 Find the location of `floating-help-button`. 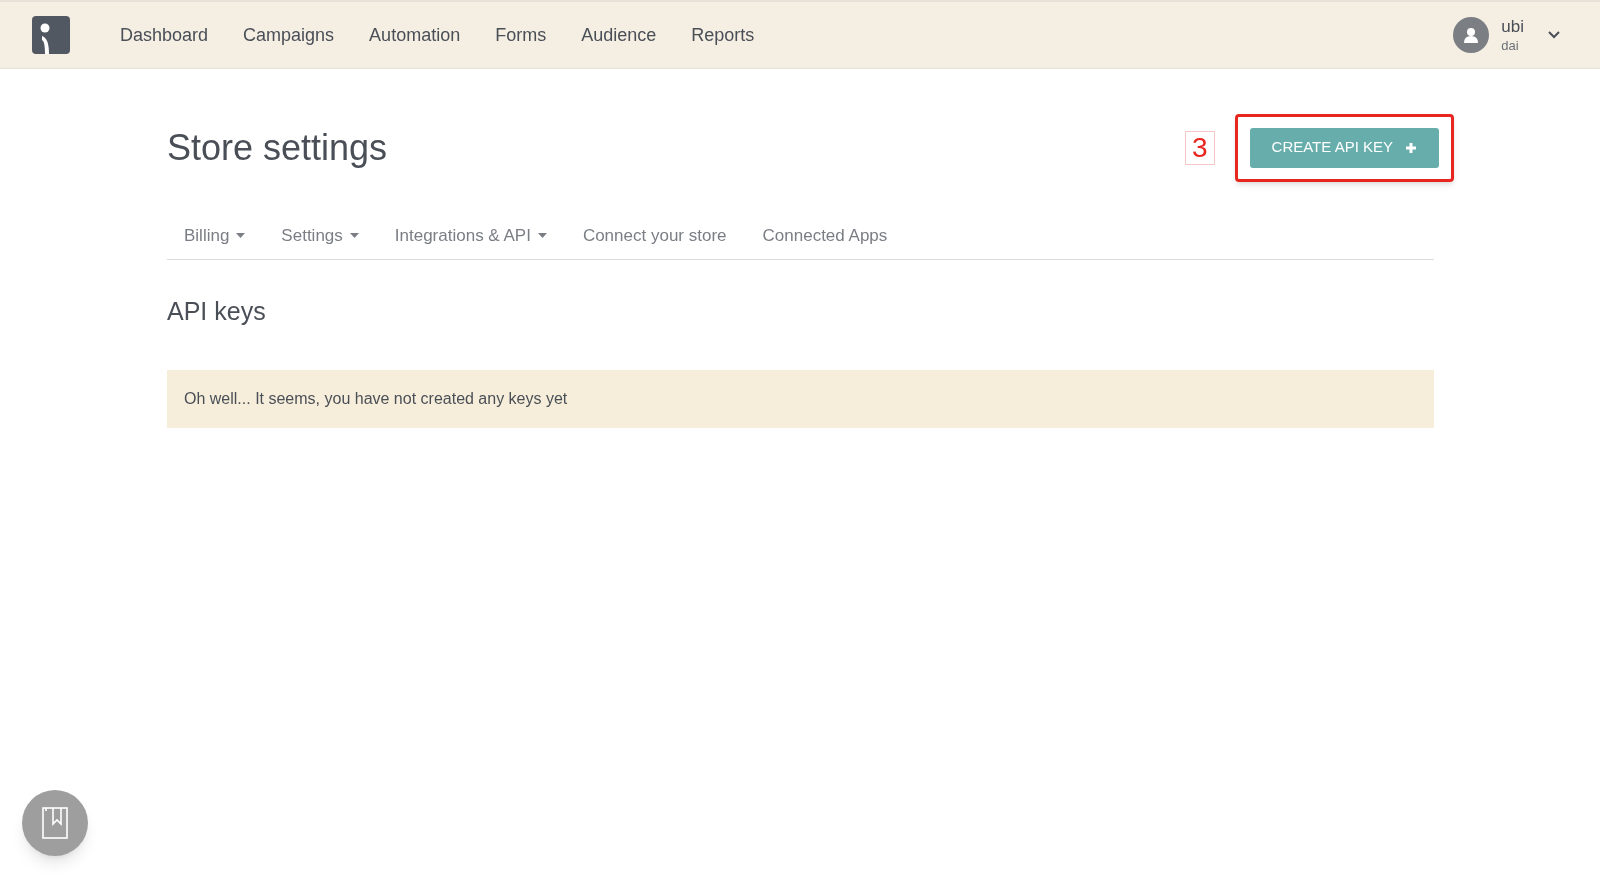

floating-help-button is located at coordinates (55, 823).